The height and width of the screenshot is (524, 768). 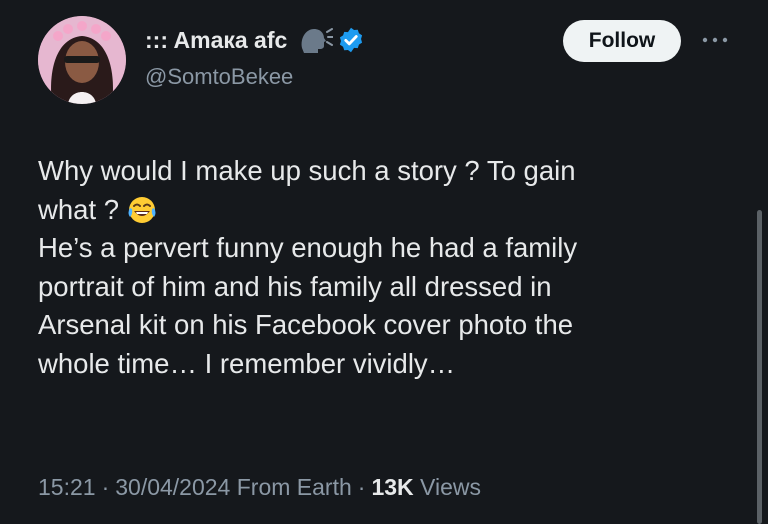 I want to click on author-display-name: ::: Amaкa afc, so click(x=216, y=40).